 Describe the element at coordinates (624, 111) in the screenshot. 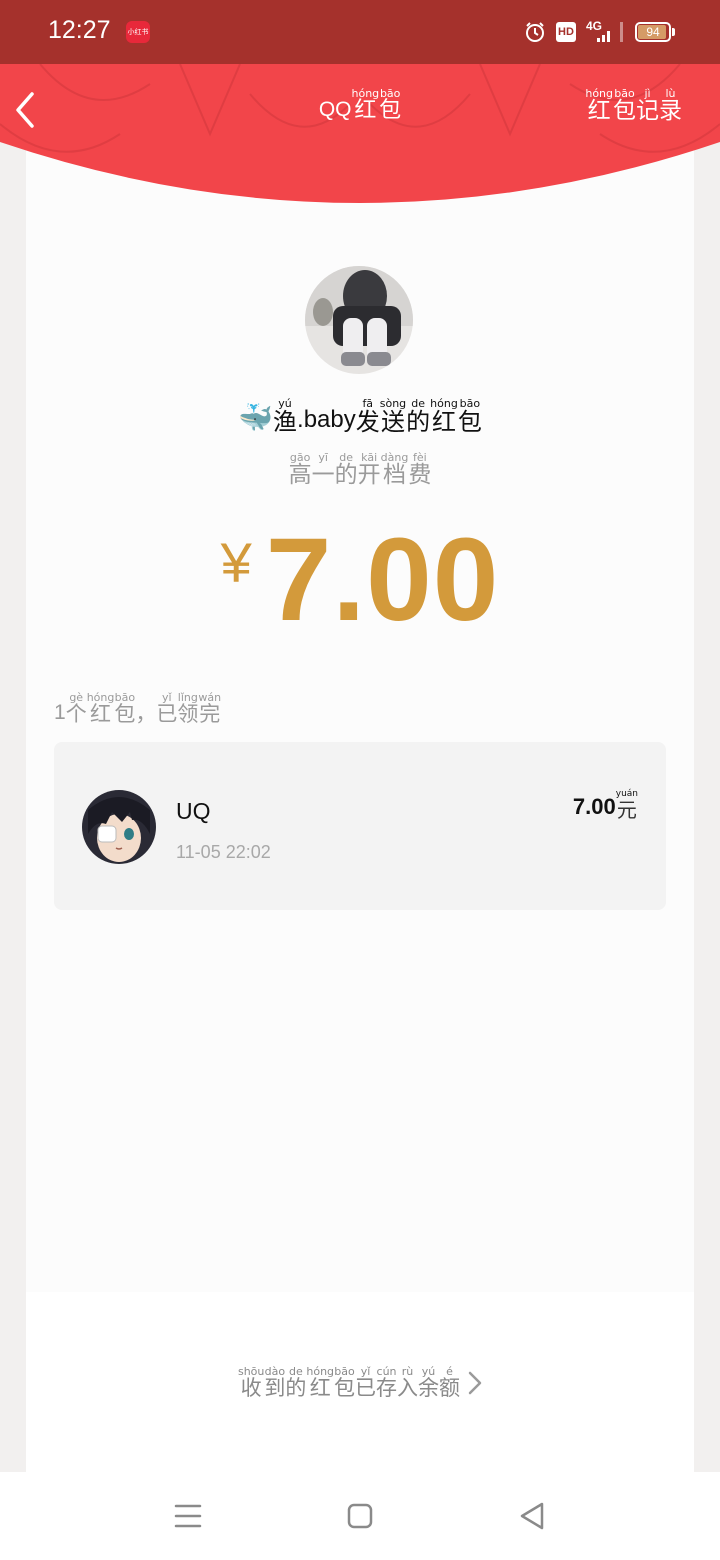

I see `records-char-char: 包` at that location.